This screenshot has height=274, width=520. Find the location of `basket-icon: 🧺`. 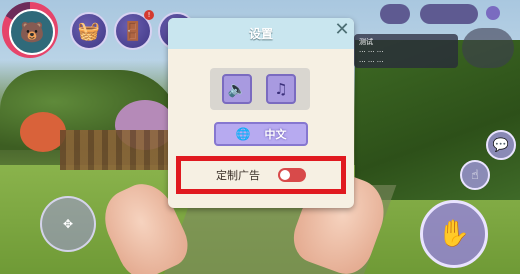

basket-icon: 🧺 is located at coordinates (89, 31).